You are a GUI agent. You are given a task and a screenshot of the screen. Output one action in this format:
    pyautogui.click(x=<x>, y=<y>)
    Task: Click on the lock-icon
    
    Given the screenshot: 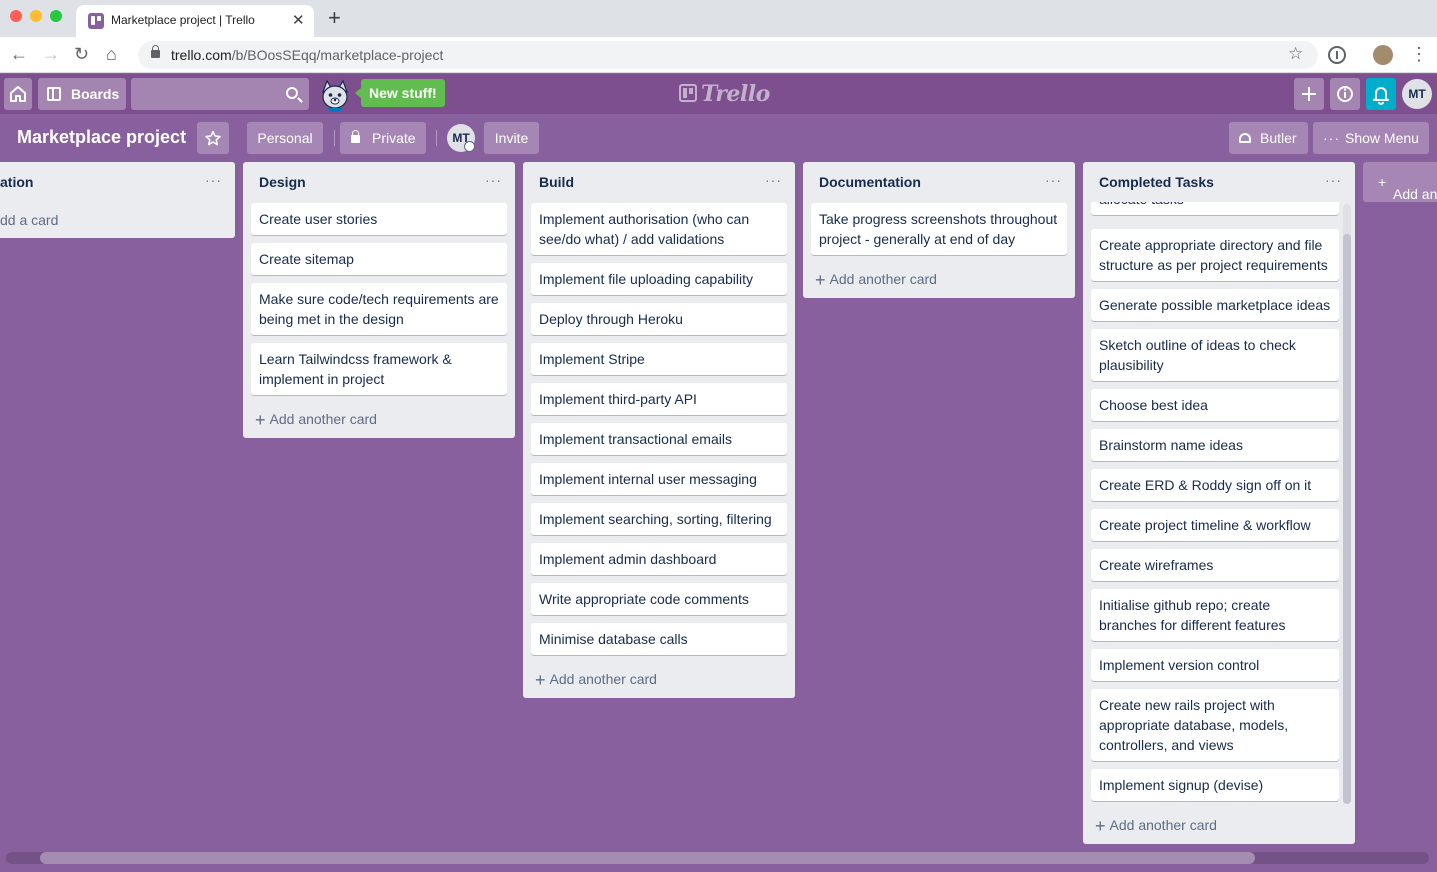 What is the action you would take?
    pyautogui.click(x=155, y=51)
    